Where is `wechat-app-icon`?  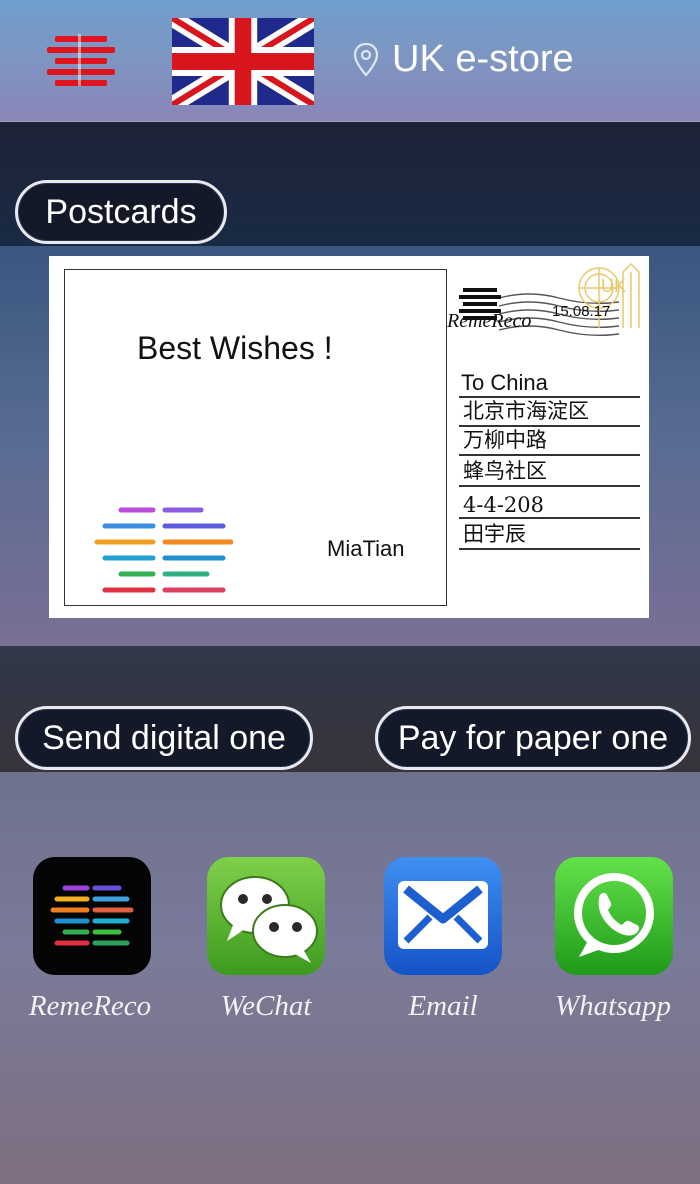 wechat-app-icon is located at coordinates (266, 916).